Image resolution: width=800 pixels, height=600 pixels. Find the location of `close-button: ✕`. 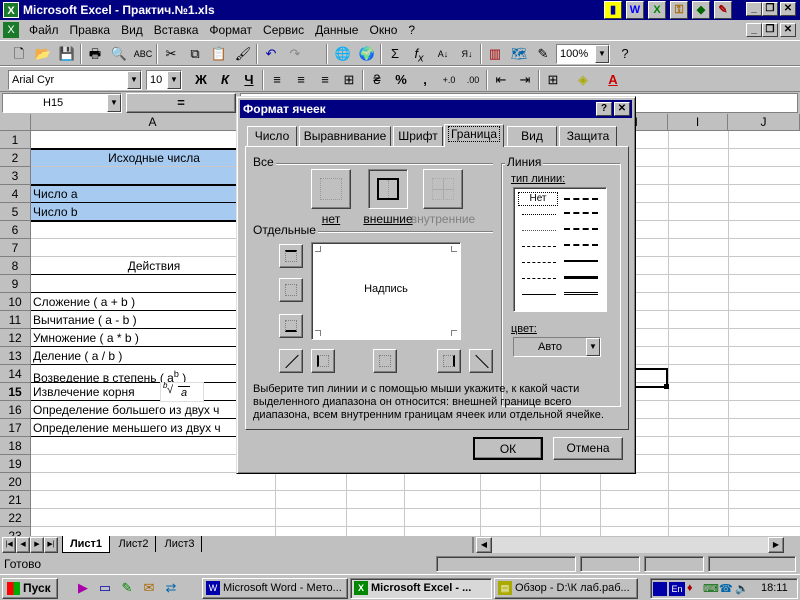

close-button: ✕ is located at coordinates (788, 9).